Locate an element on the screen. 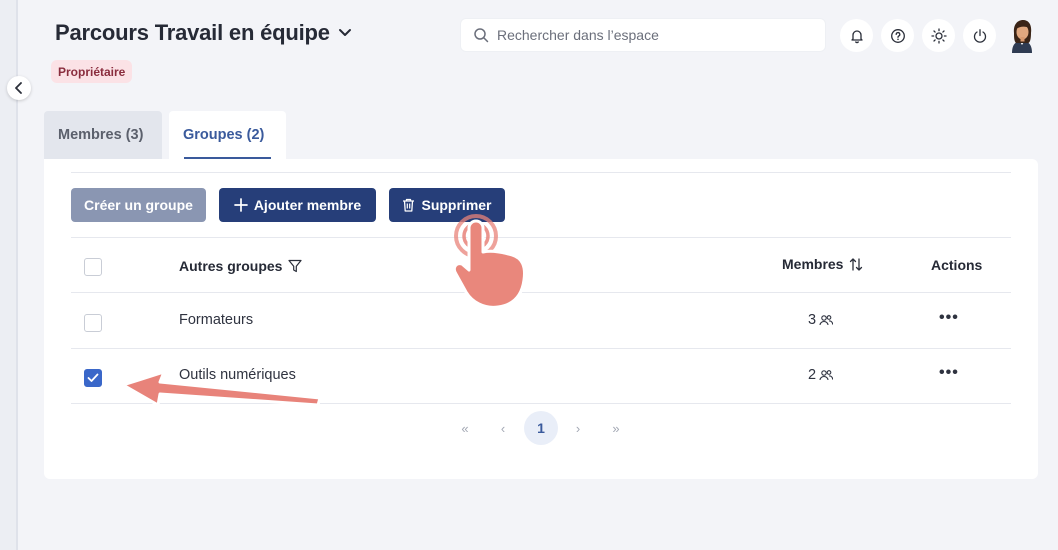 This screenshot has width=1058, height=550. avatar is located at coordinates (1022, 35).